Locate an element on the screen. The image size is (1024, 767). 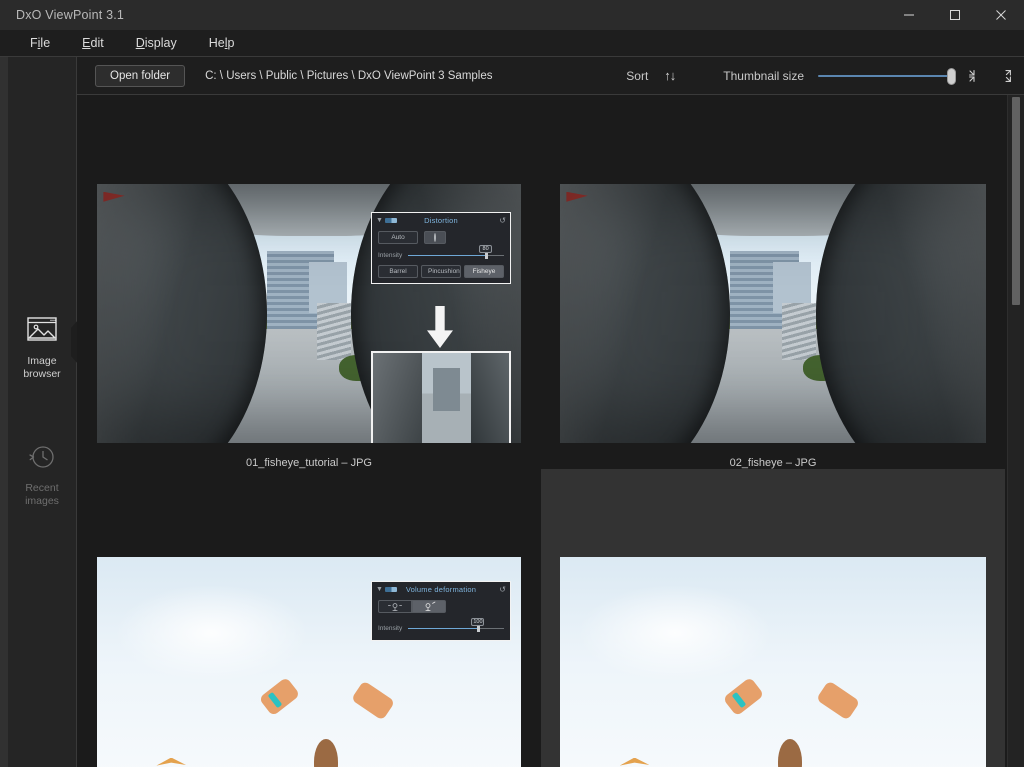
menu-item-edit: Edit is located at coordinates (93, 43).